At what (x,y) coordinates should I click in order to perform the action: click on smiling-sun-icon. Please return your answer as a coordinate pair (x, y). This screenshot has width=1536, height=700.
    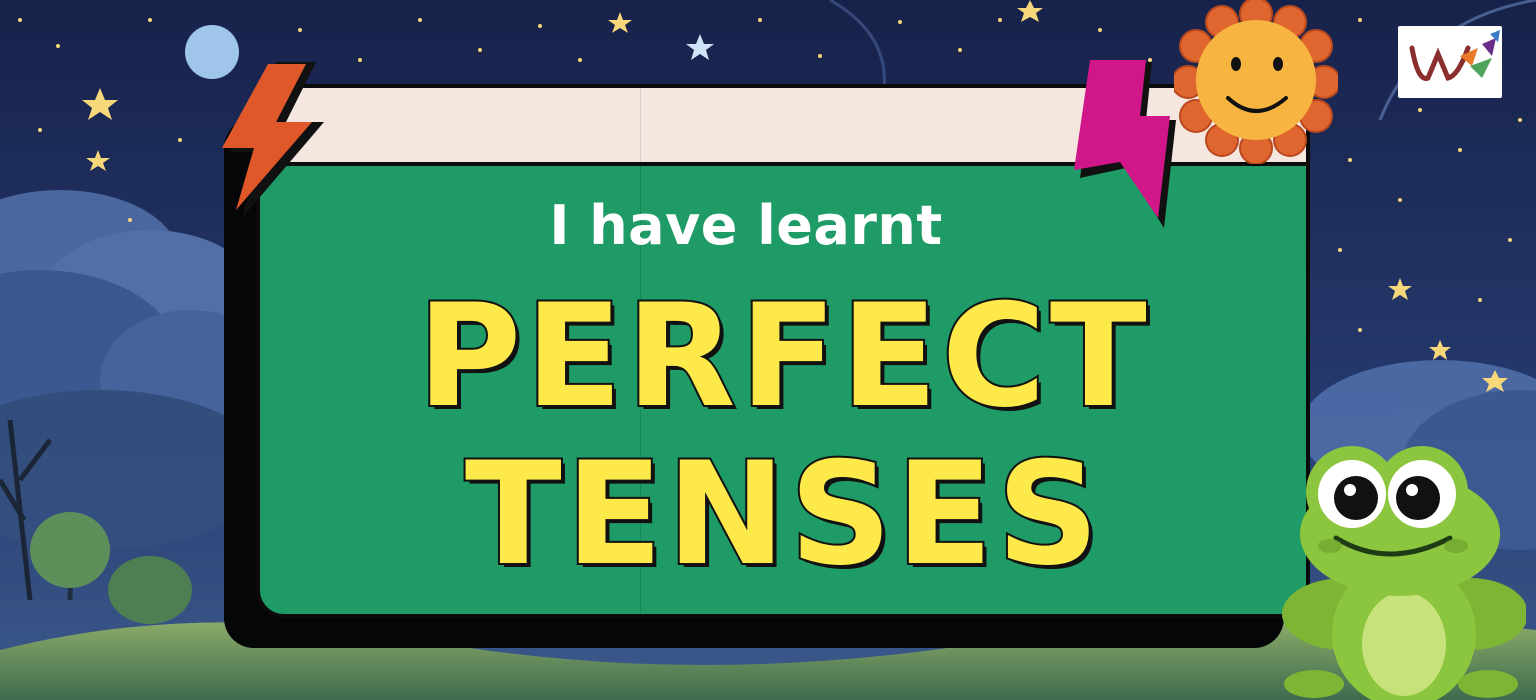
    Looking at the image, I should click on (1256, 82).